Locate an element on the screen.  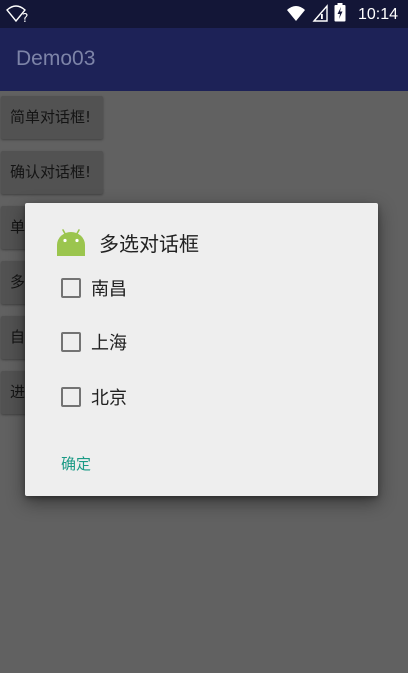
ok-button: 确定 is located at coordinates (76, 463).